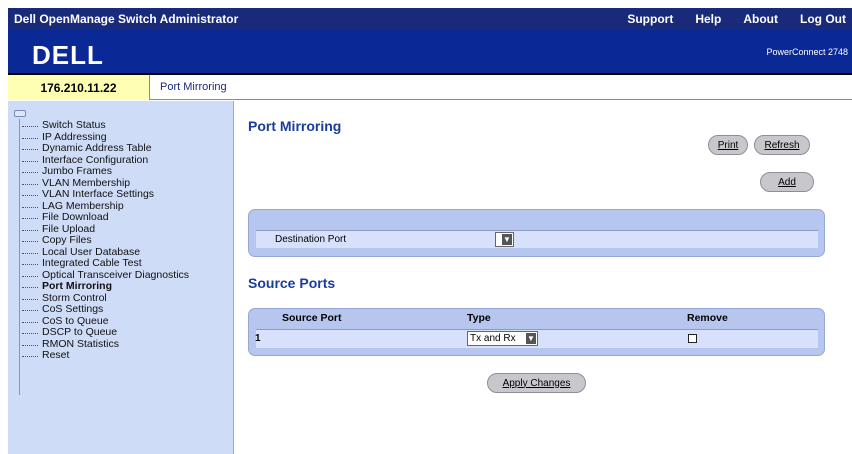 The height and width of the screenshot is (454, 852). What do you see at coordinates (430, 87) in the screenshot?
I see `info-row: 176.210.11.22 Port Mirroring` at bounding box center [430, 87].